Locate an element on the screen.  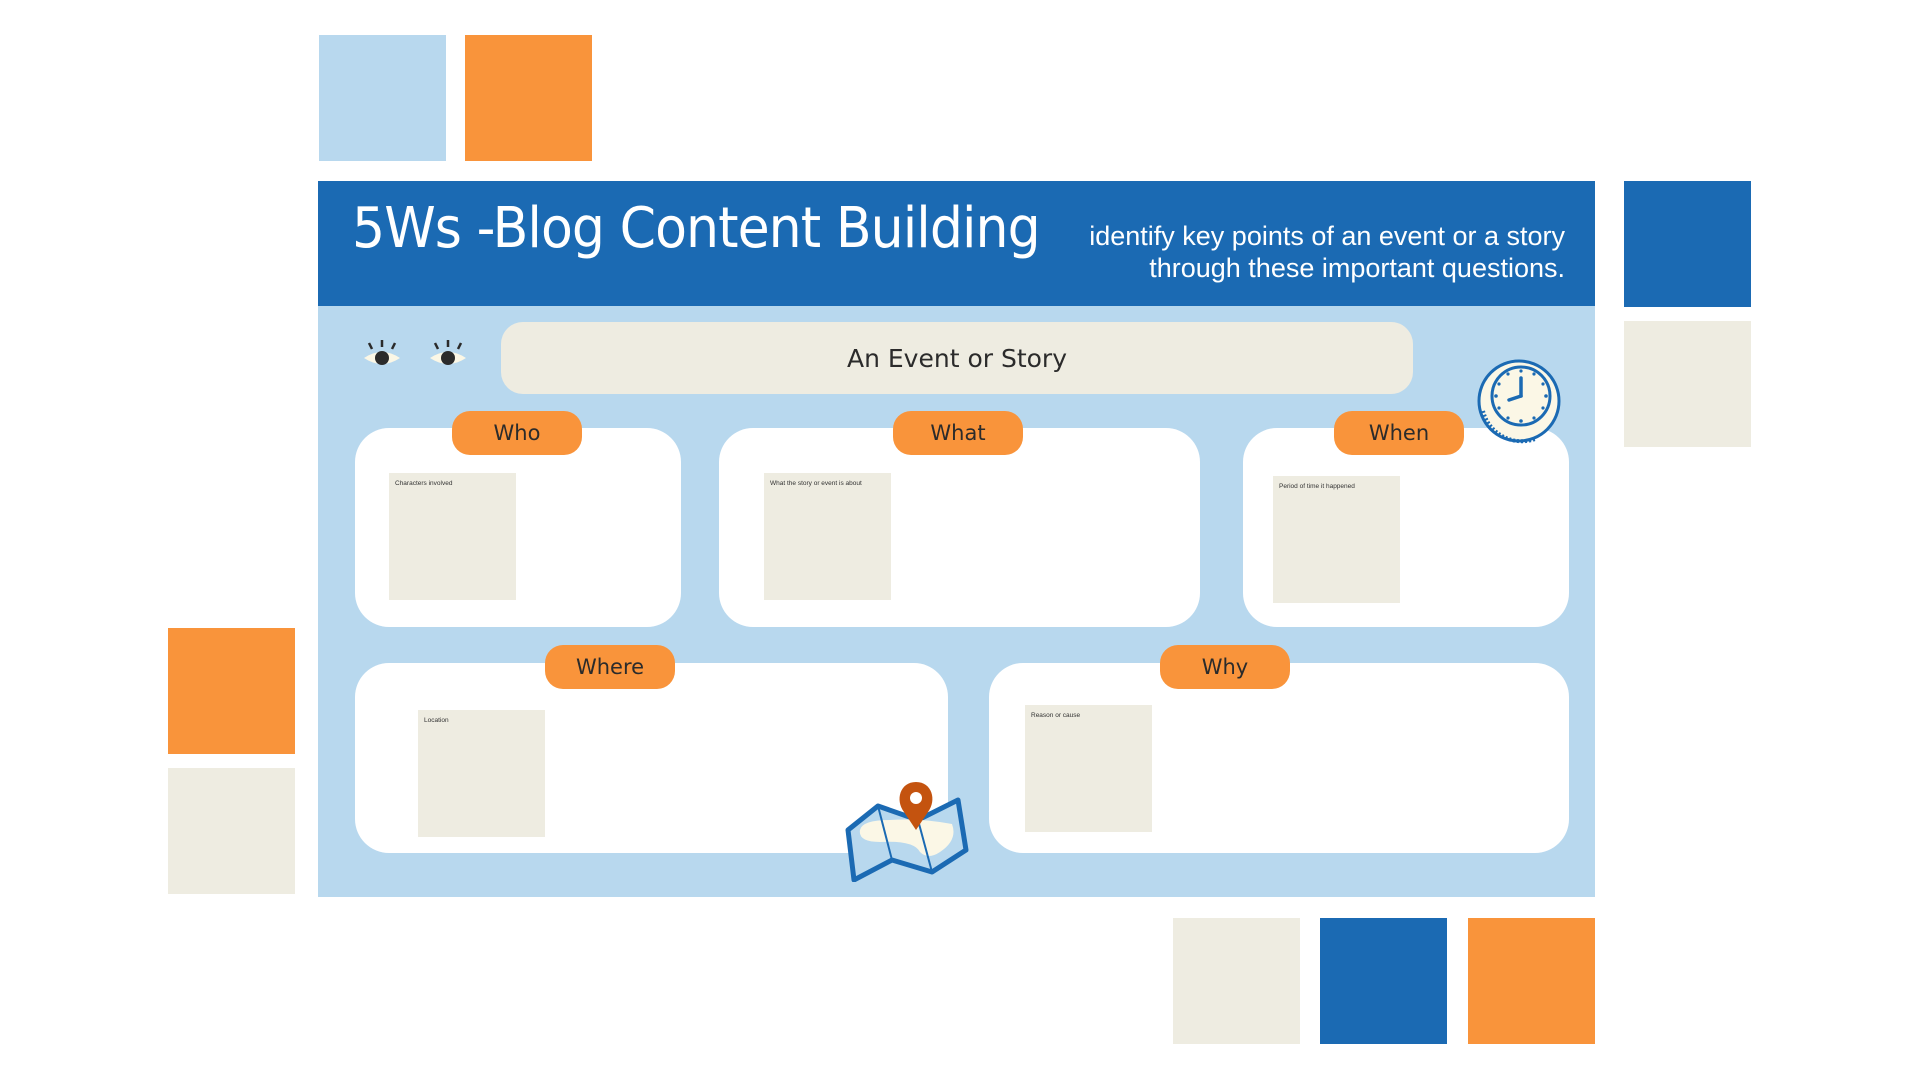
clock-icon is located at coordinates (1519, 401).